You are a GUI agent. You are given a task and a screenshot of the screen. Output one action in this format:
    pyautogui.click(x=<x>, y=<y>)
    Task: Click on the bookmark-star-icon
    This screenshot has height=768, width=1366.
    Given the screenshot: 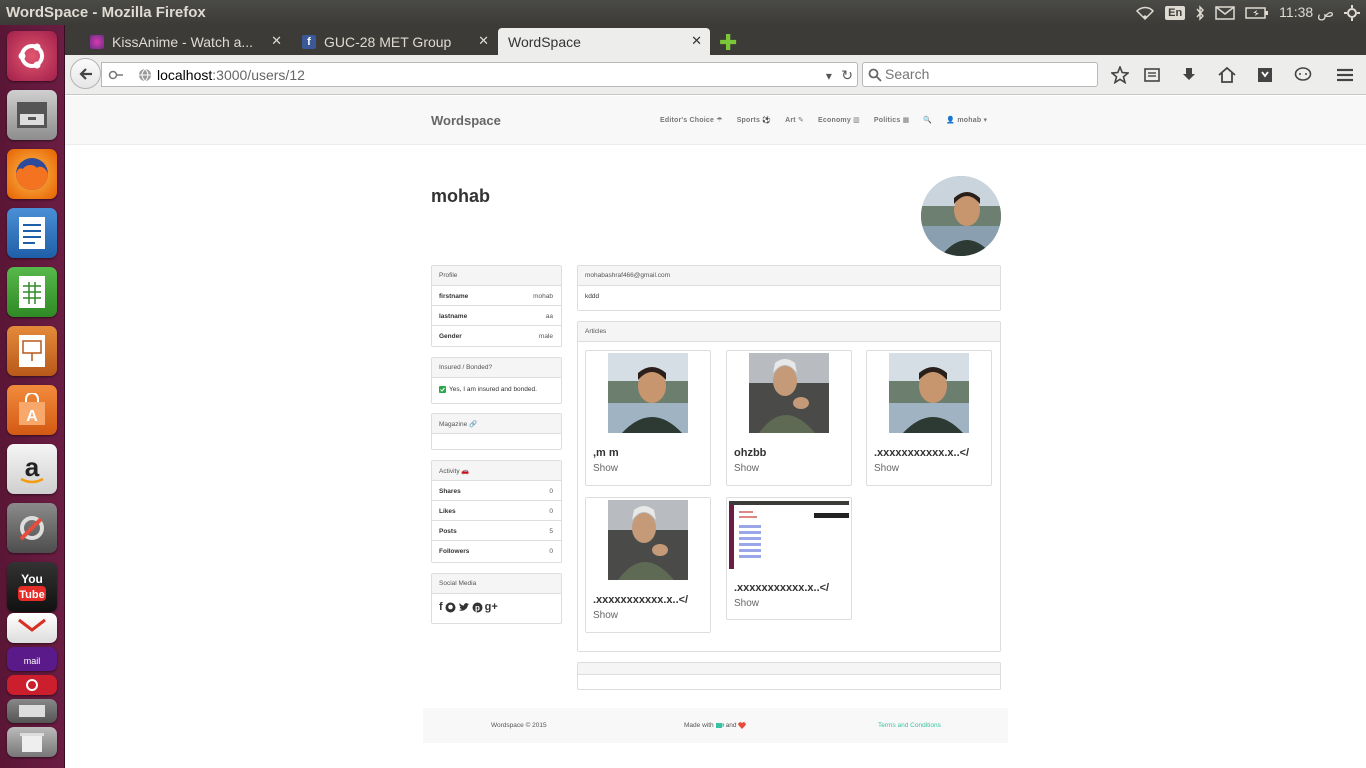 What is the action you would take?
    pyautogui.click(x=1120, y=75)
    